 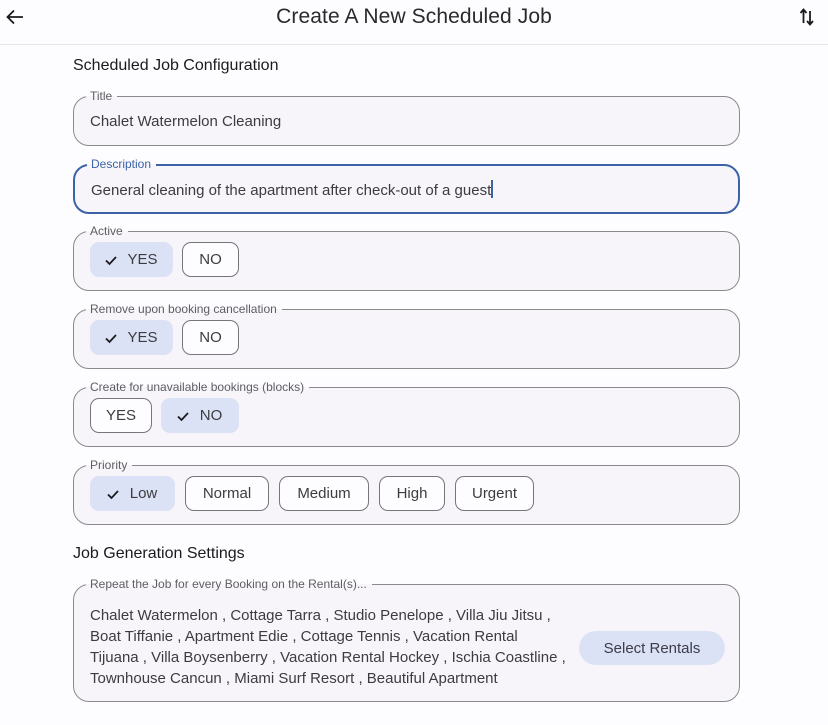 I want to click on title-field: Title Chalet Watermelon Cleaning, so click(x=406, y=117).